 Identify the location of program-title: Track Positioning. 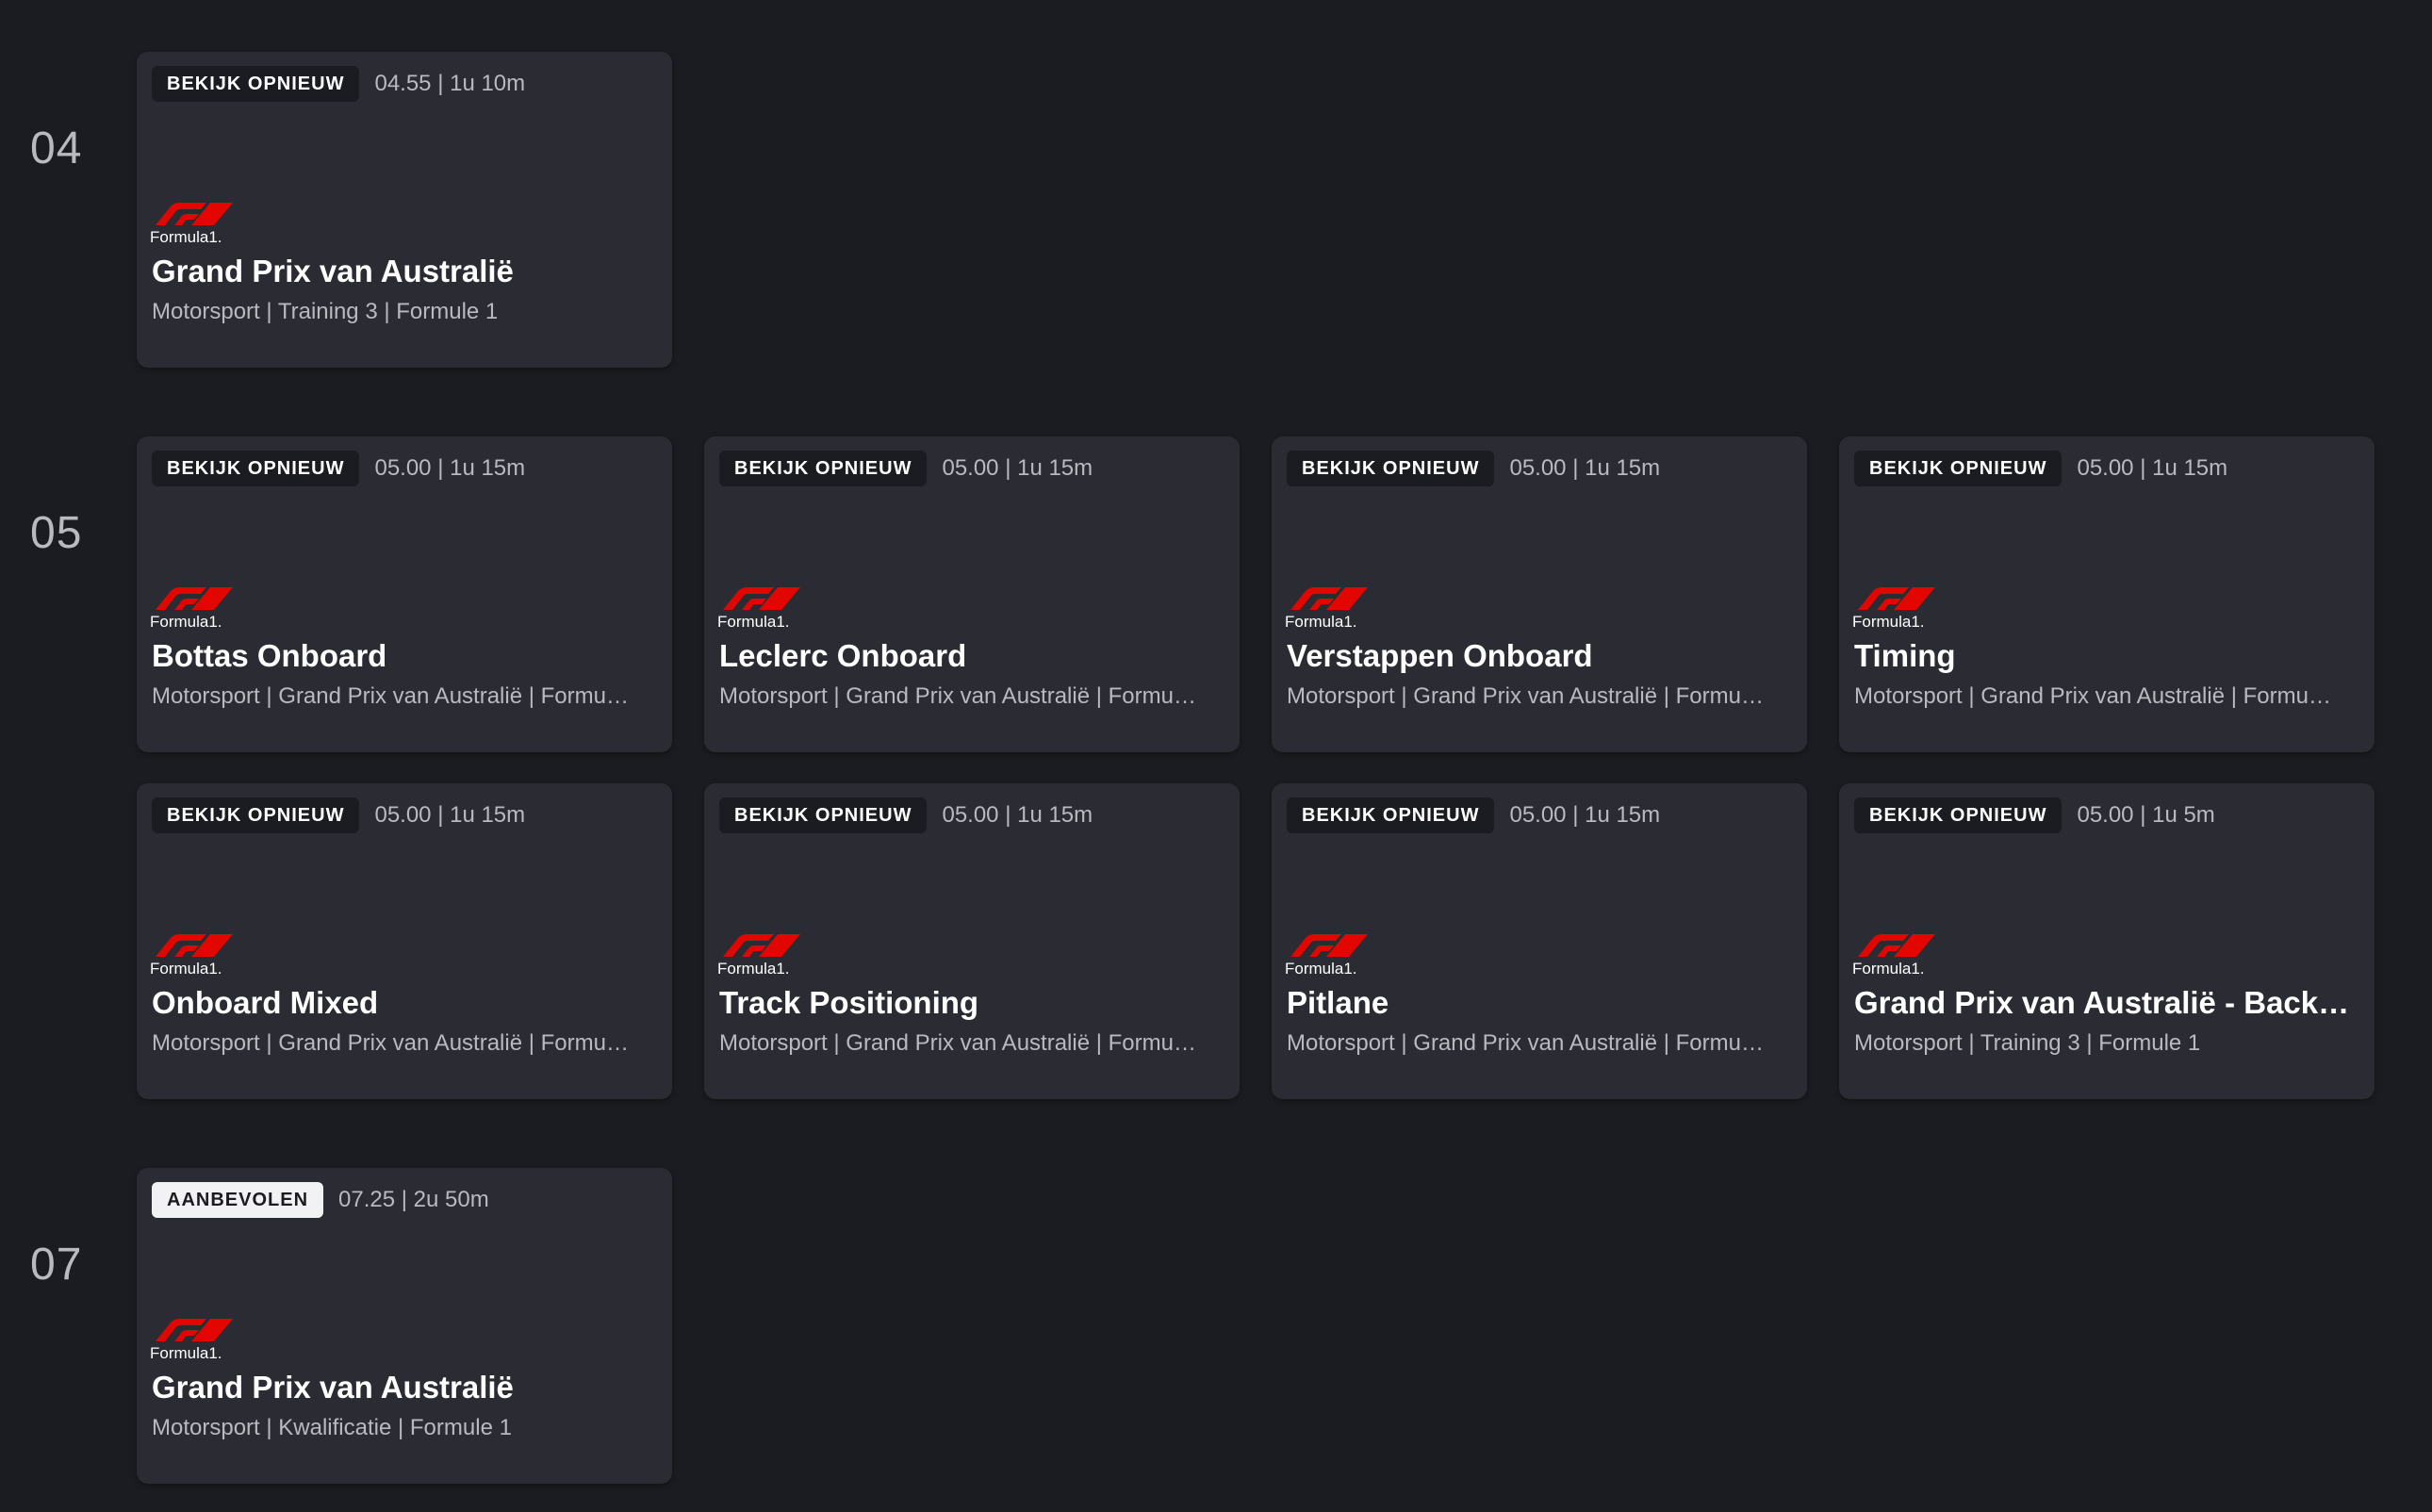
(849, 1002).